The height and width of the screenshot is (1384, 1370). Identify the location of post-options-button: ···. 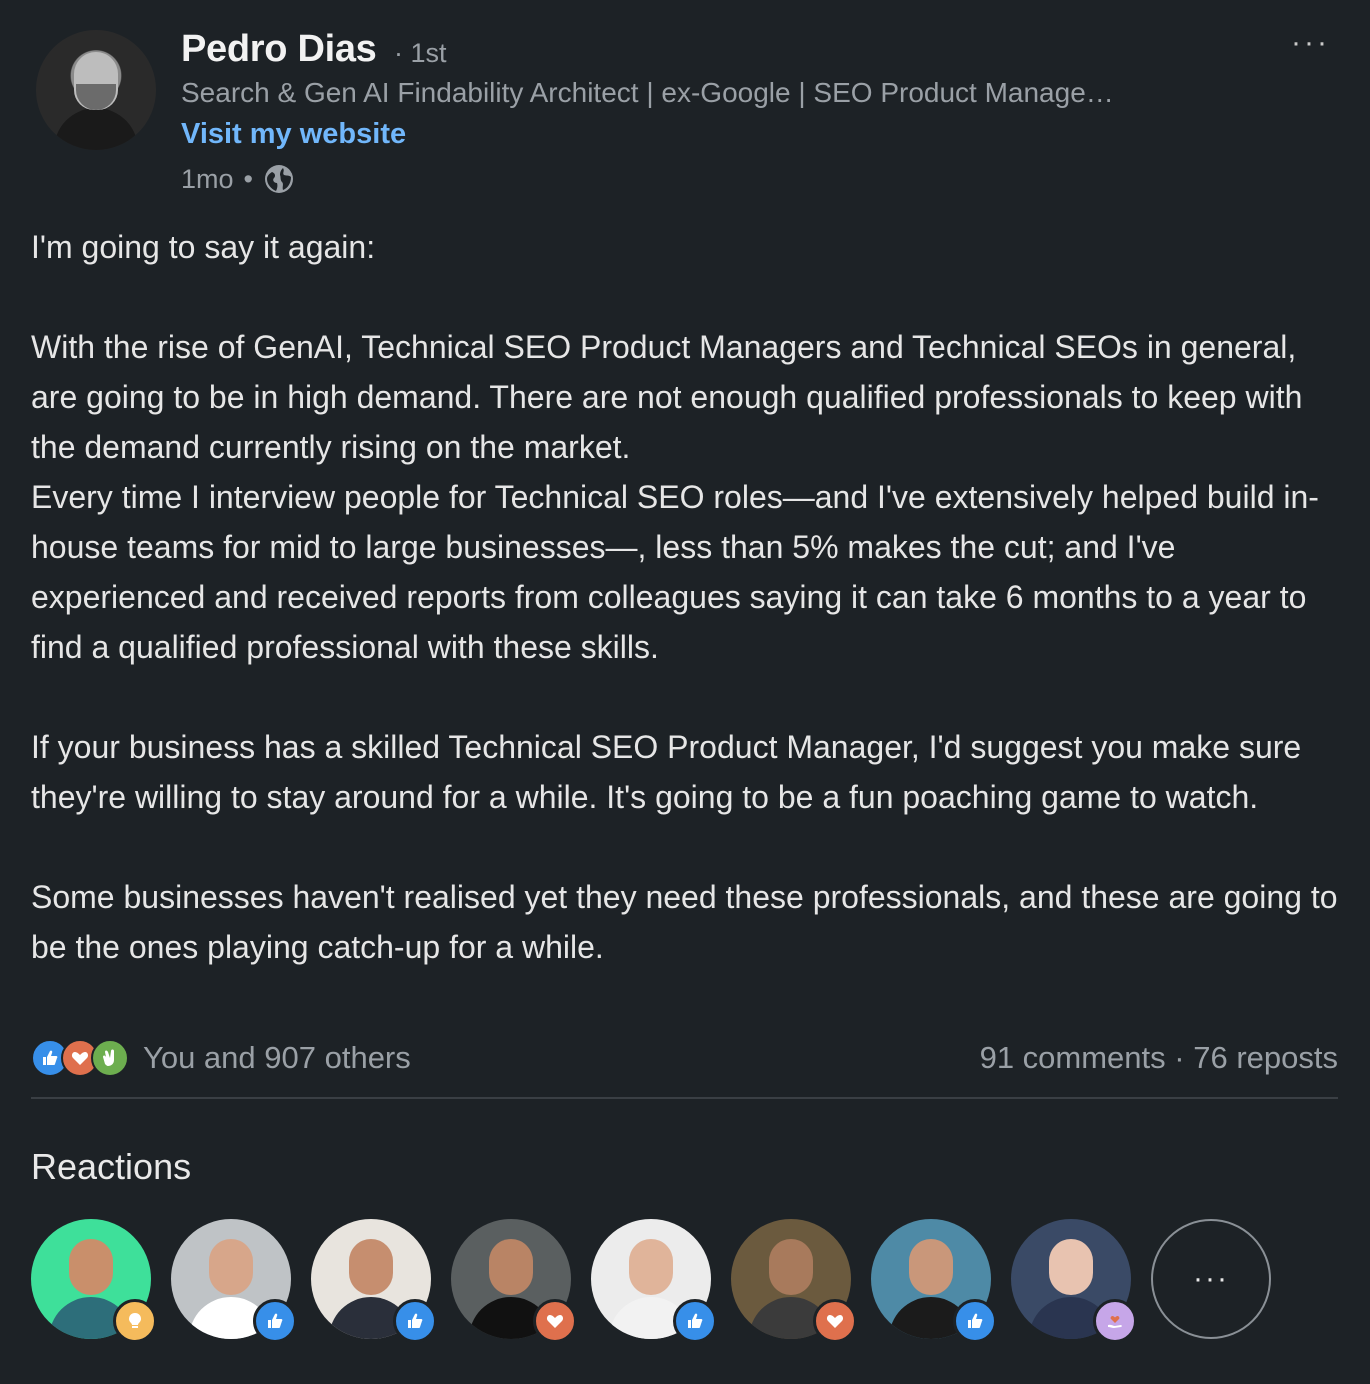
(1310, 43).